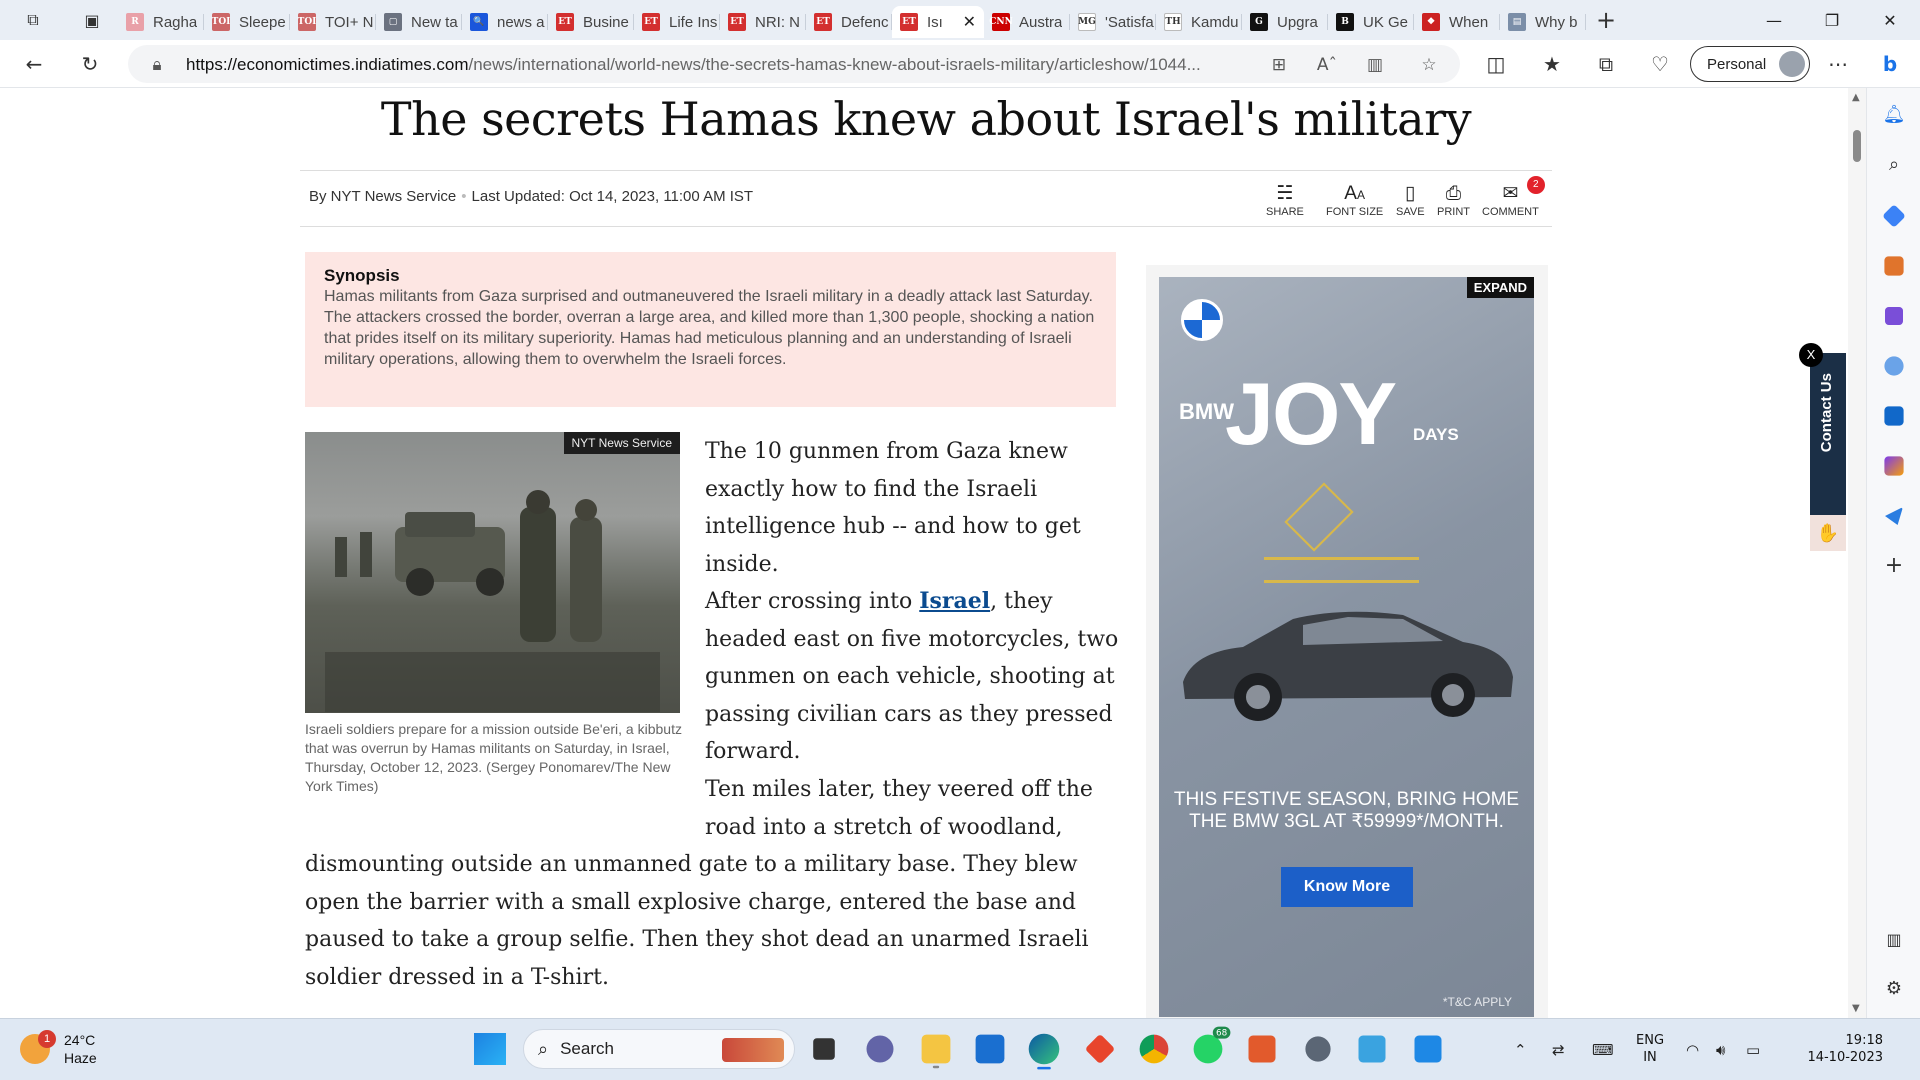 The height and width of the screenshot is (1080, 1920). Describe the element at coordinates (1838, 64) in the screenshot. I see `more-menu-icon: ⋯` at that location.